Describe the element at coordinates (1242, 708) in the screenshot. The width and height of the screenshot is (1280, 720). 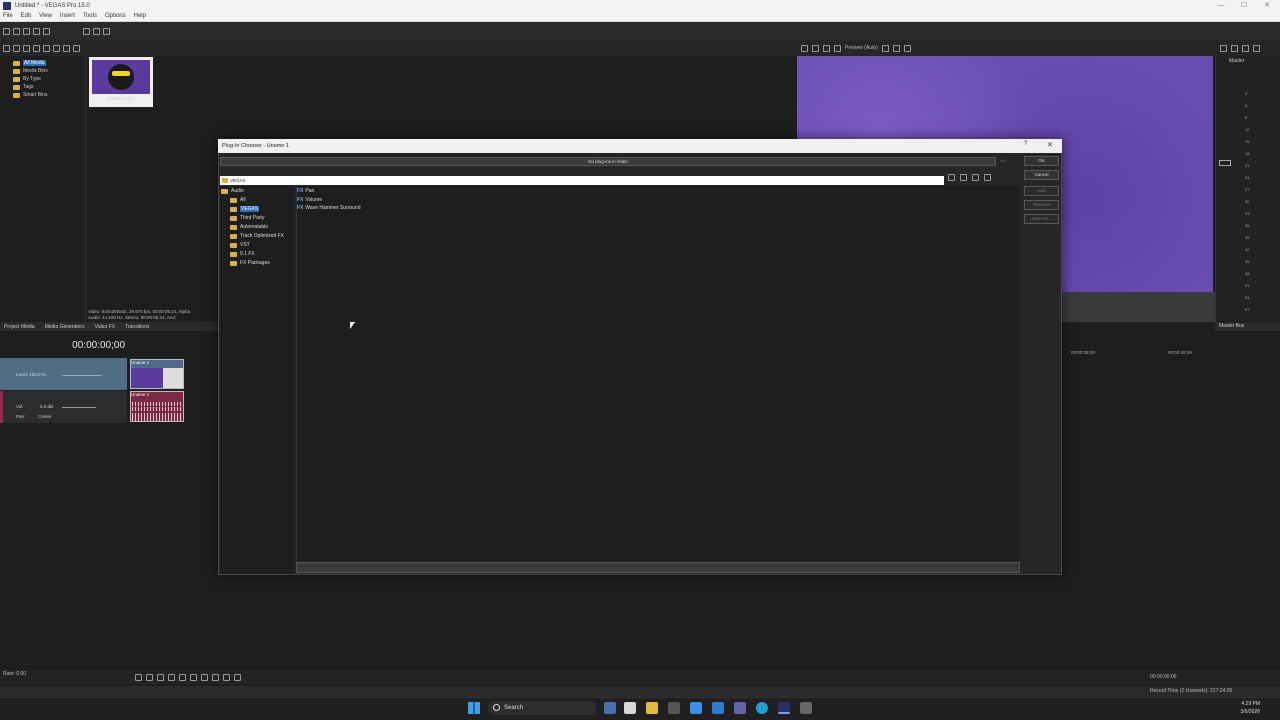
I see `taskbar-clock: 4:29 PM 3/6/2026` at that location.